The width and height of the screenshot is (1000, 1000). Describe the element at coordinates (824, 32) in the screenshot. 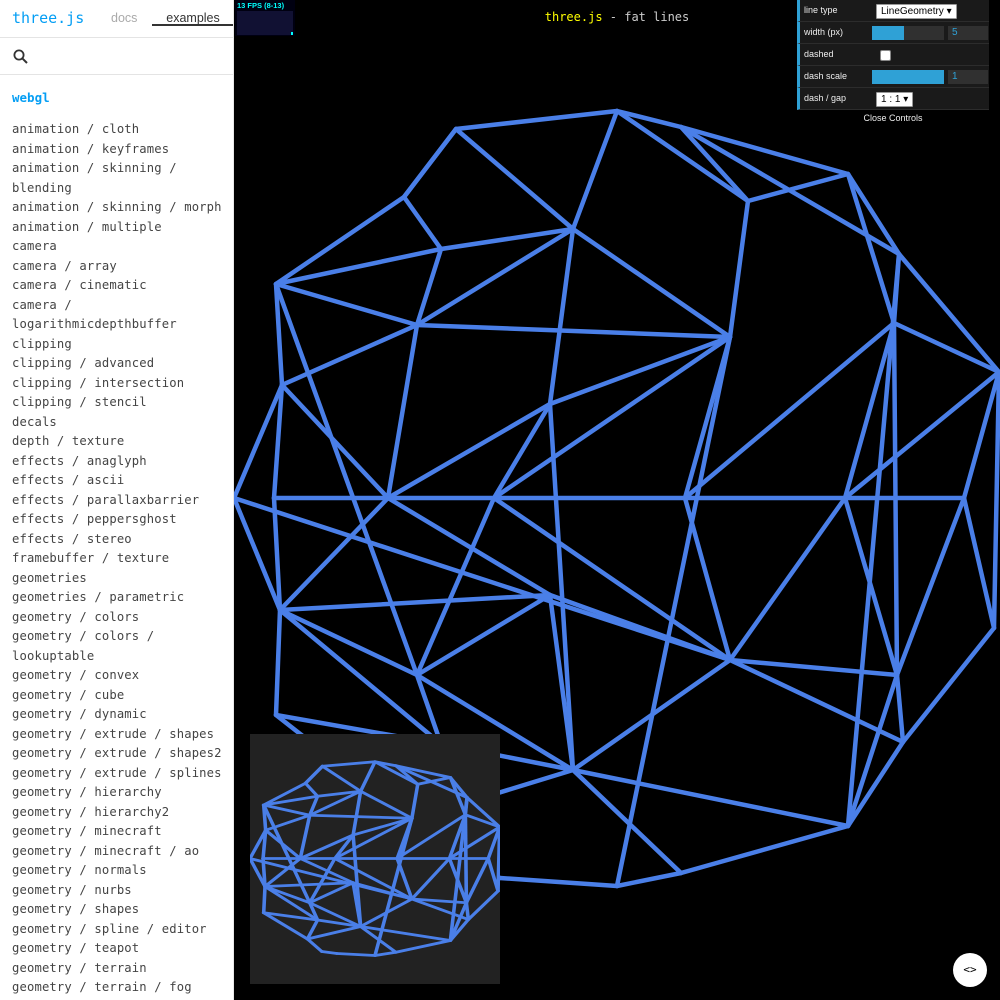

I see `width-label: width (px)` at that location.